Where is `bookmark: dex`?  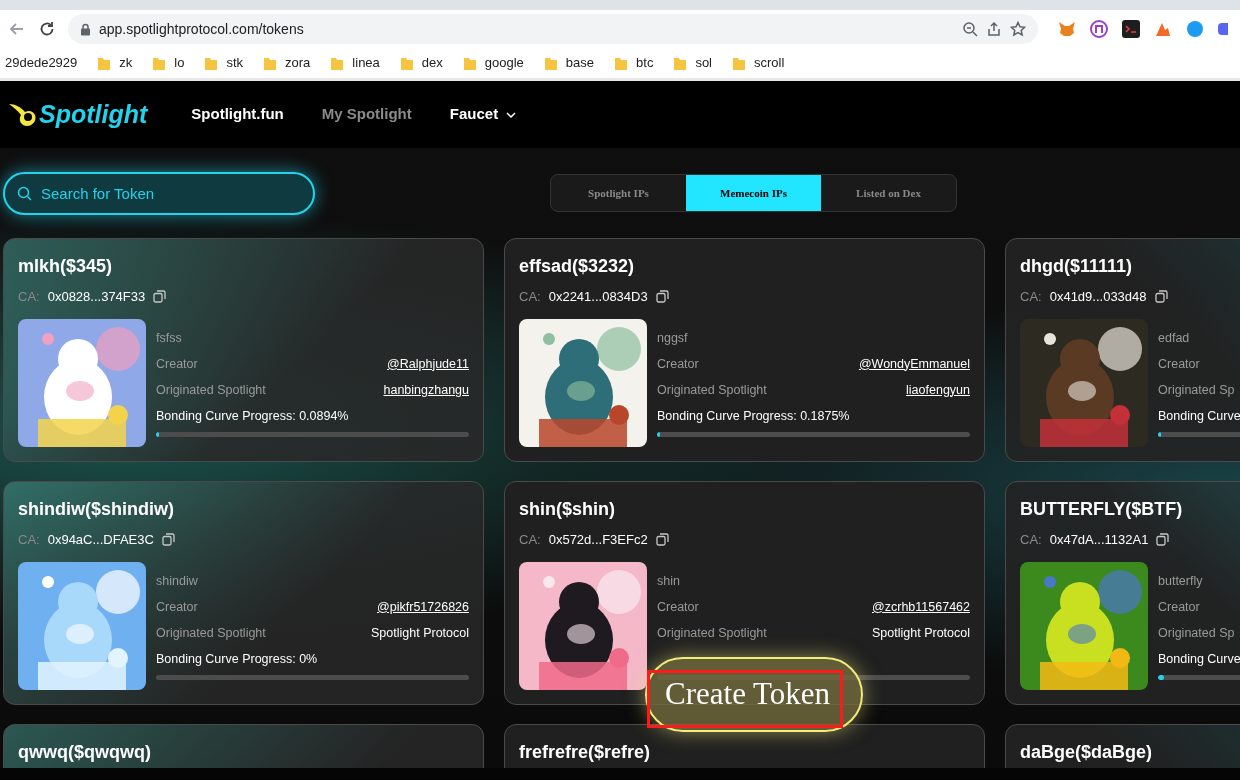 bookmark: dex is located at coordinates (421, 63).